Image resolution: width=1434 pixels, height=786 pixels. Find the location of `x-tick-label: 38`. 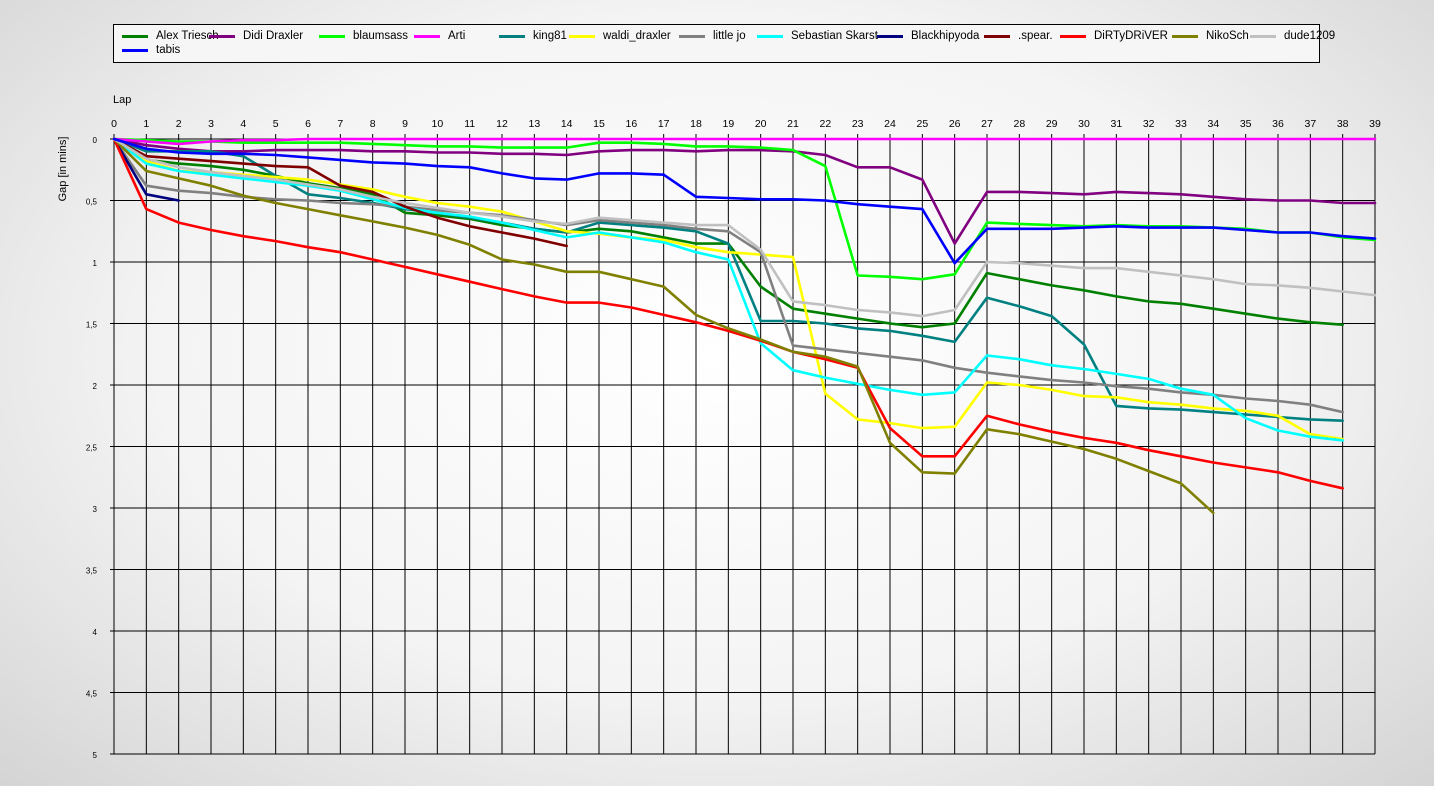

x-tick-label: 38 is located at coordinates (1343, 124).